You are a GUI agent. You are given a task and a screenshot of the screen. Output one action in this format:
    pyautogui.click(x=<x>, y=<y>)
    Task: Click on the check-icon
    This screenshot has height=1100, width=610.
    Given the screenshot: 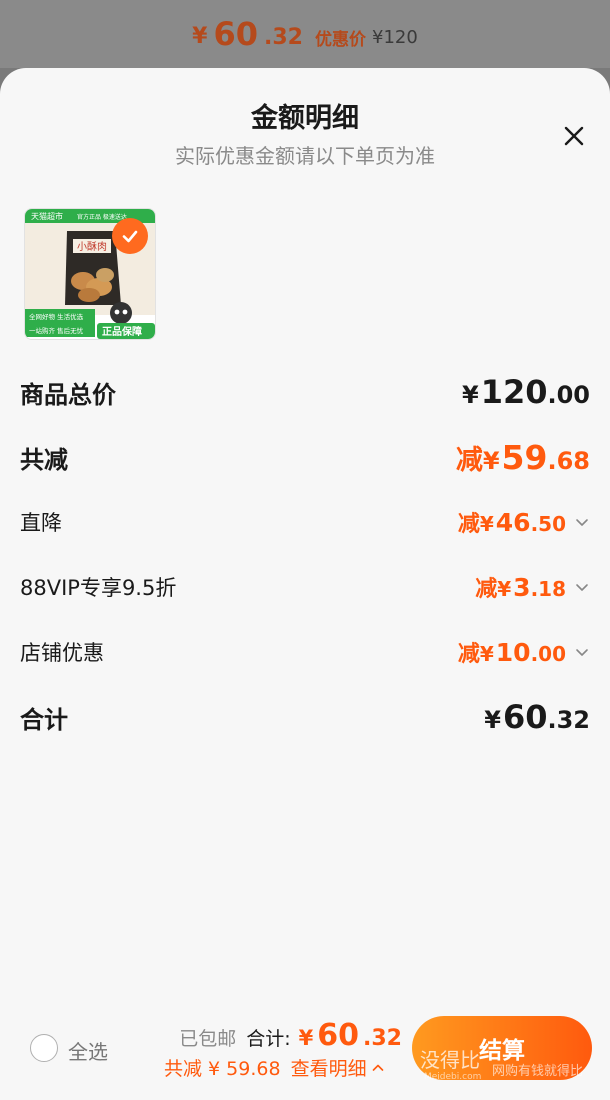 What is the action you would take?
    pyautogui.click(x=130, y=236)
    